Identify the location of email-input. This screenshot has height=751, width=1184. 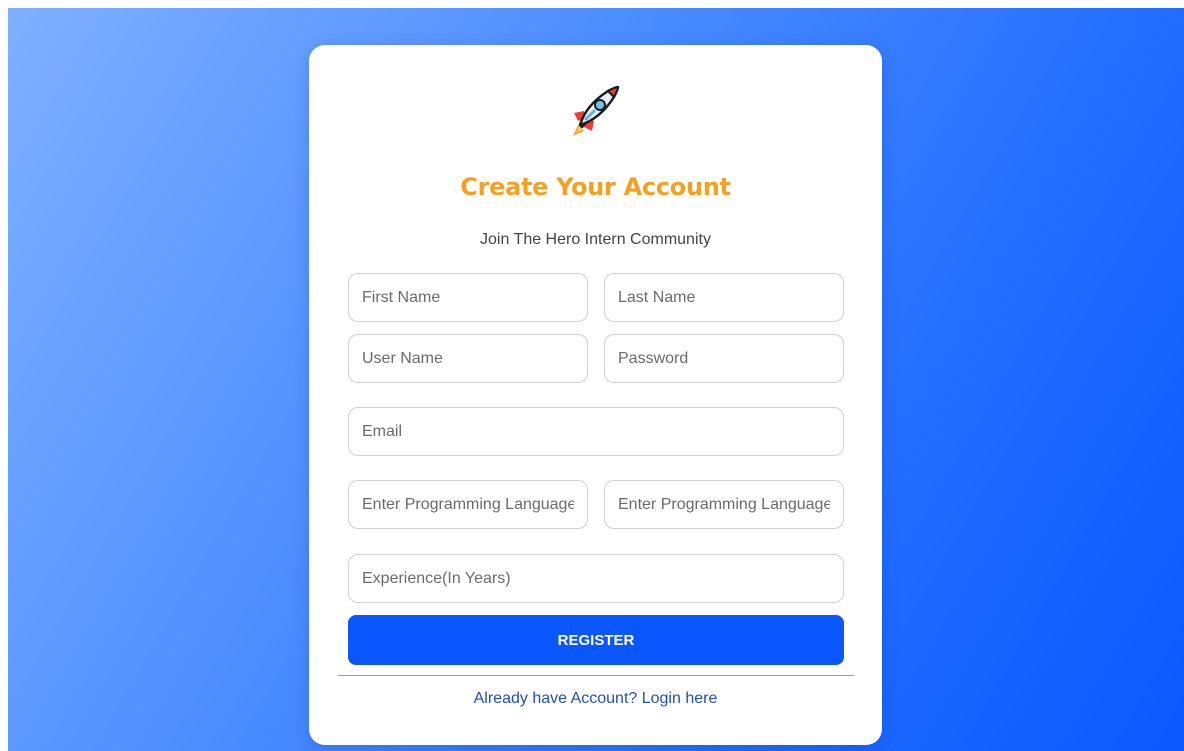
(596, 431).